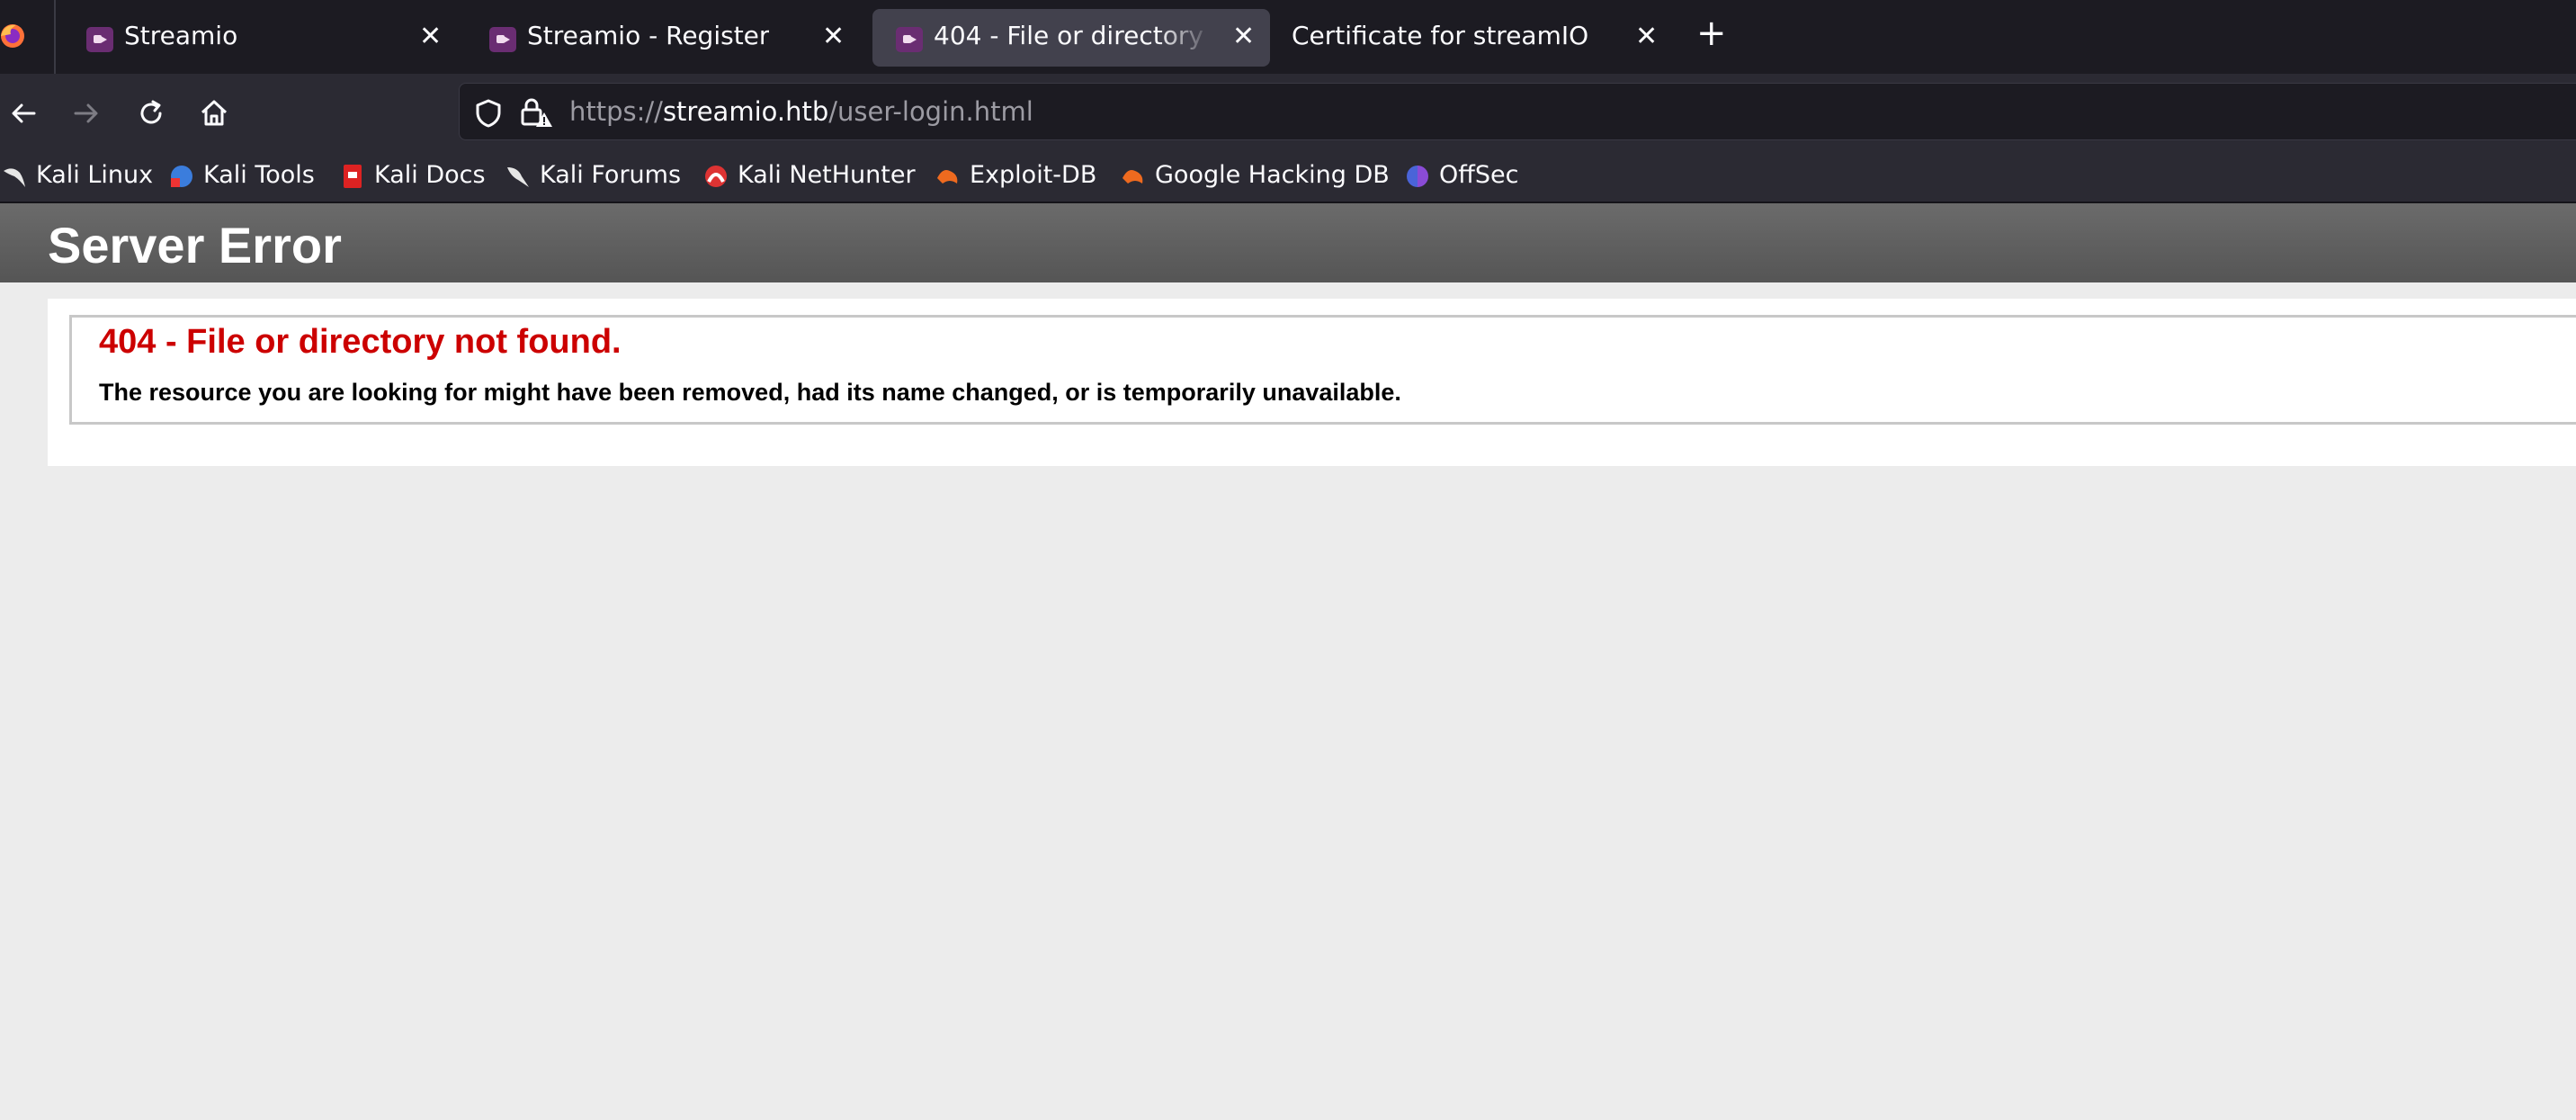 This screenshot has height=1120, width=2576. What do you see at coordinates (1272, 175) in the screenshot?
I see `bookmark-label: Google Hacking DB` at bounding box center [1272, 175].